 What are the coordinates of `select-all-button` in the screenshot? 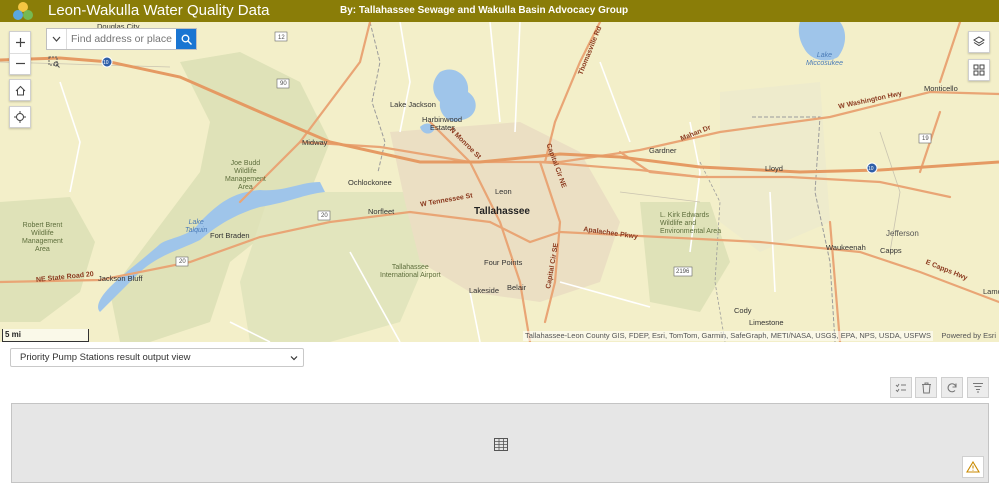 It's located at (901, 387).